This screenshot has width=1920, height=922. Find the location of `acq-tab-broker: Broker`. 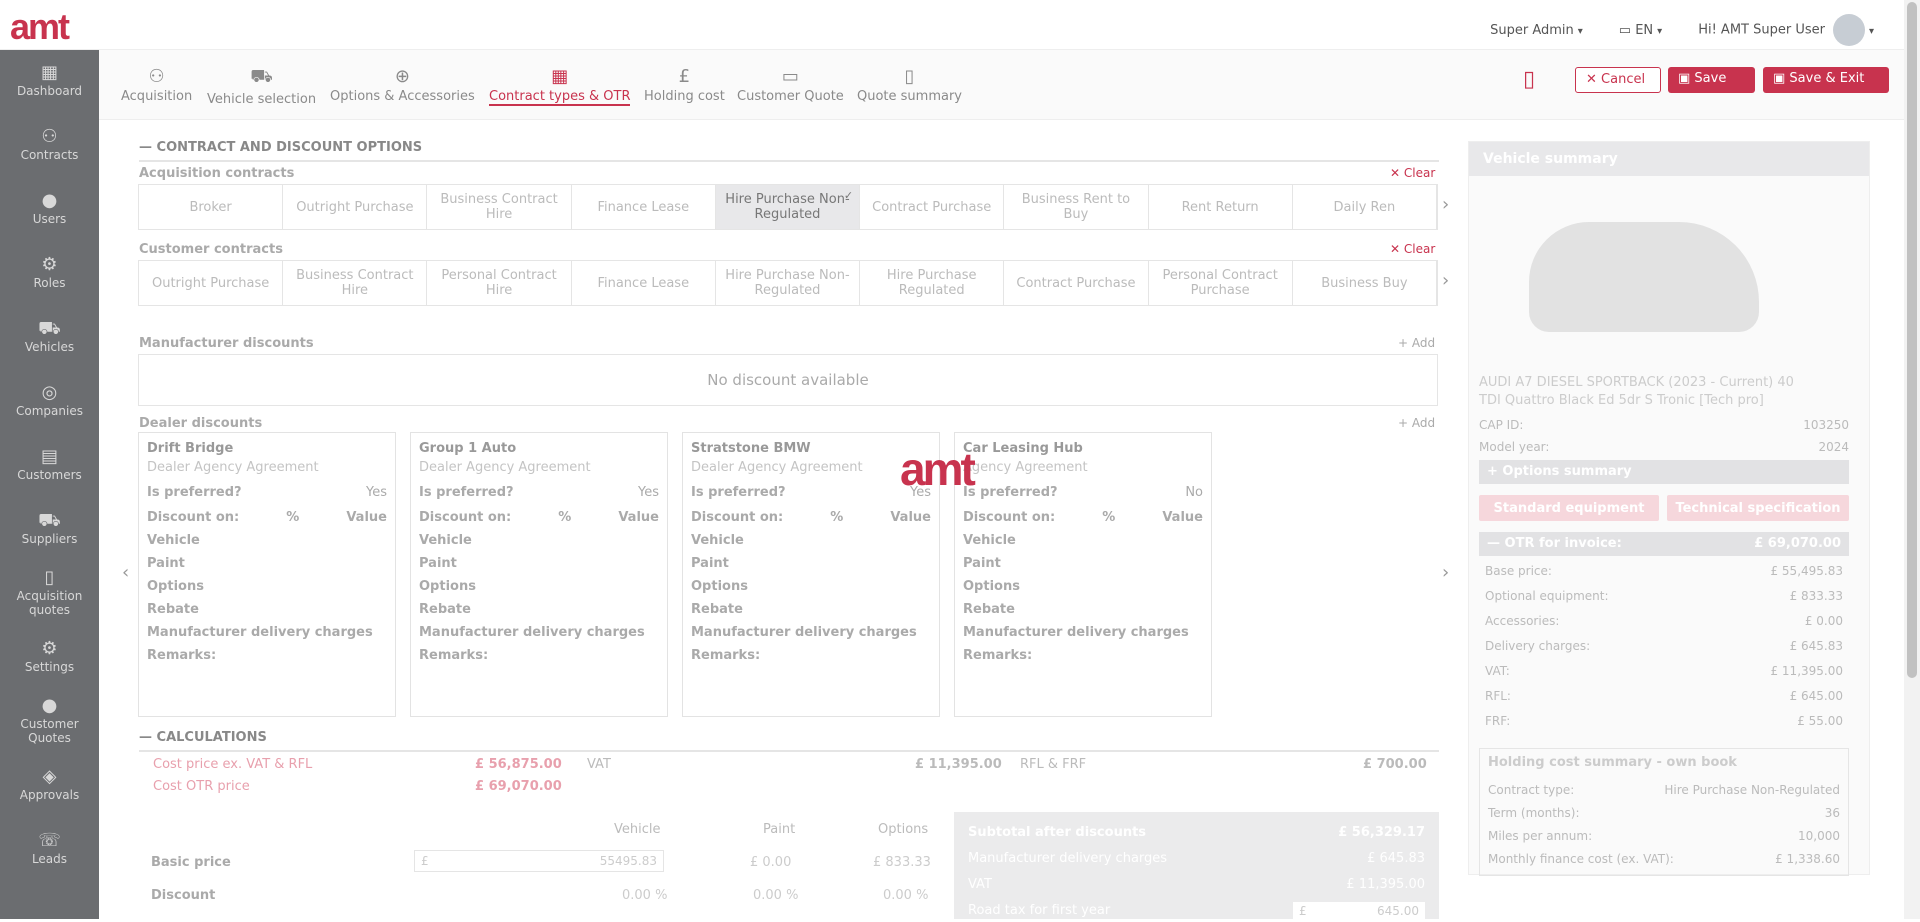

acq-tab-broker: Broker is located at coordinates (211, 207).